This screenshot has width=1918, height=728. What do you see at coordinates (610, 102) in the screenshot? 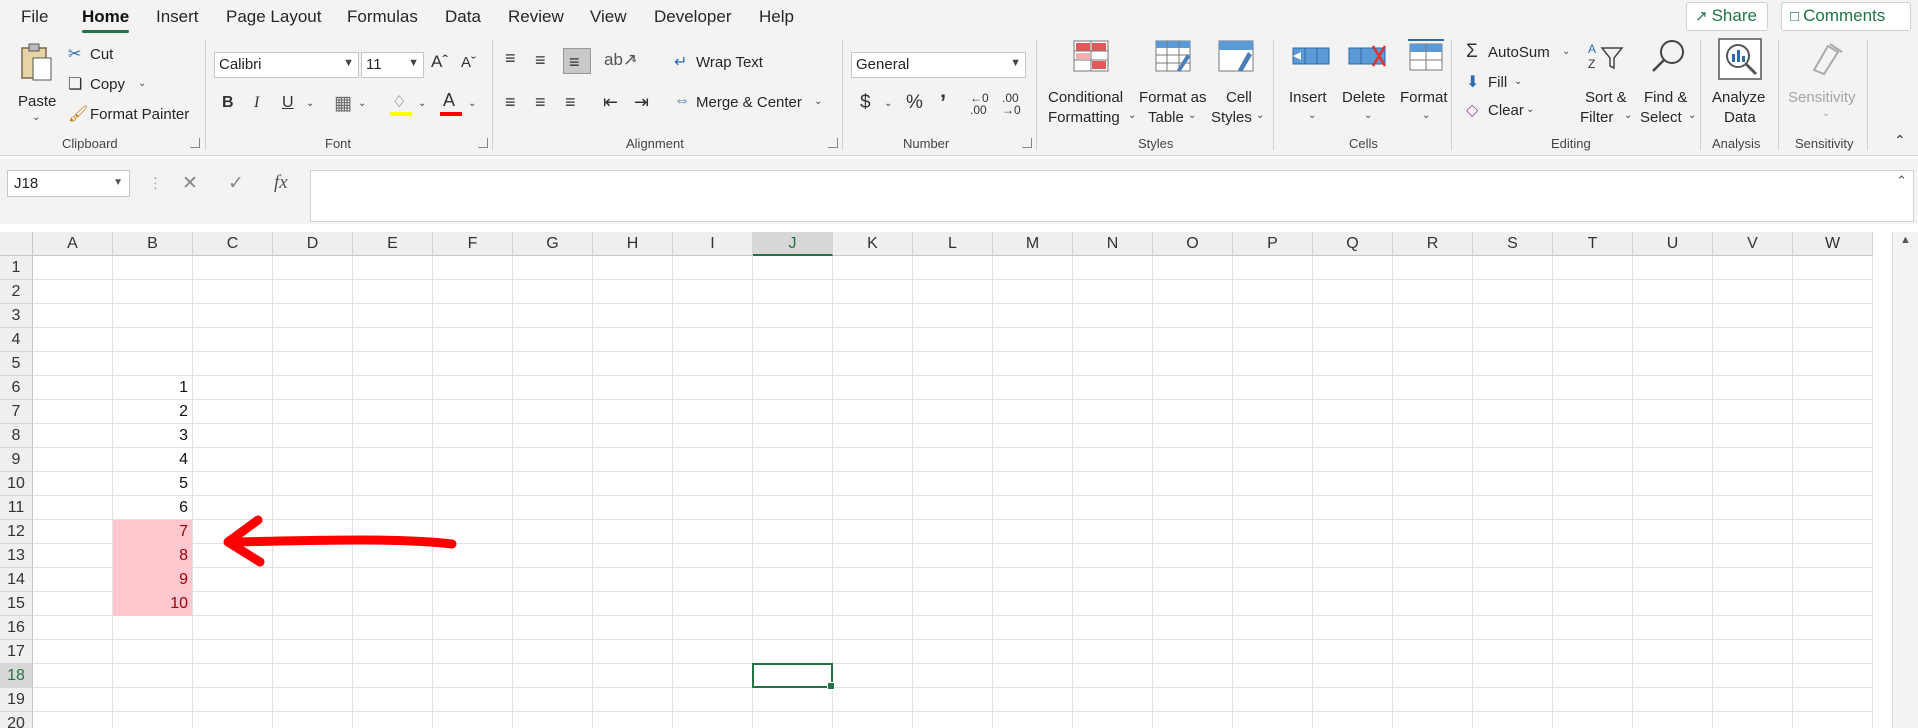
I see `decrease-indent-icon: ⇤` at bounding box center [610, 102].